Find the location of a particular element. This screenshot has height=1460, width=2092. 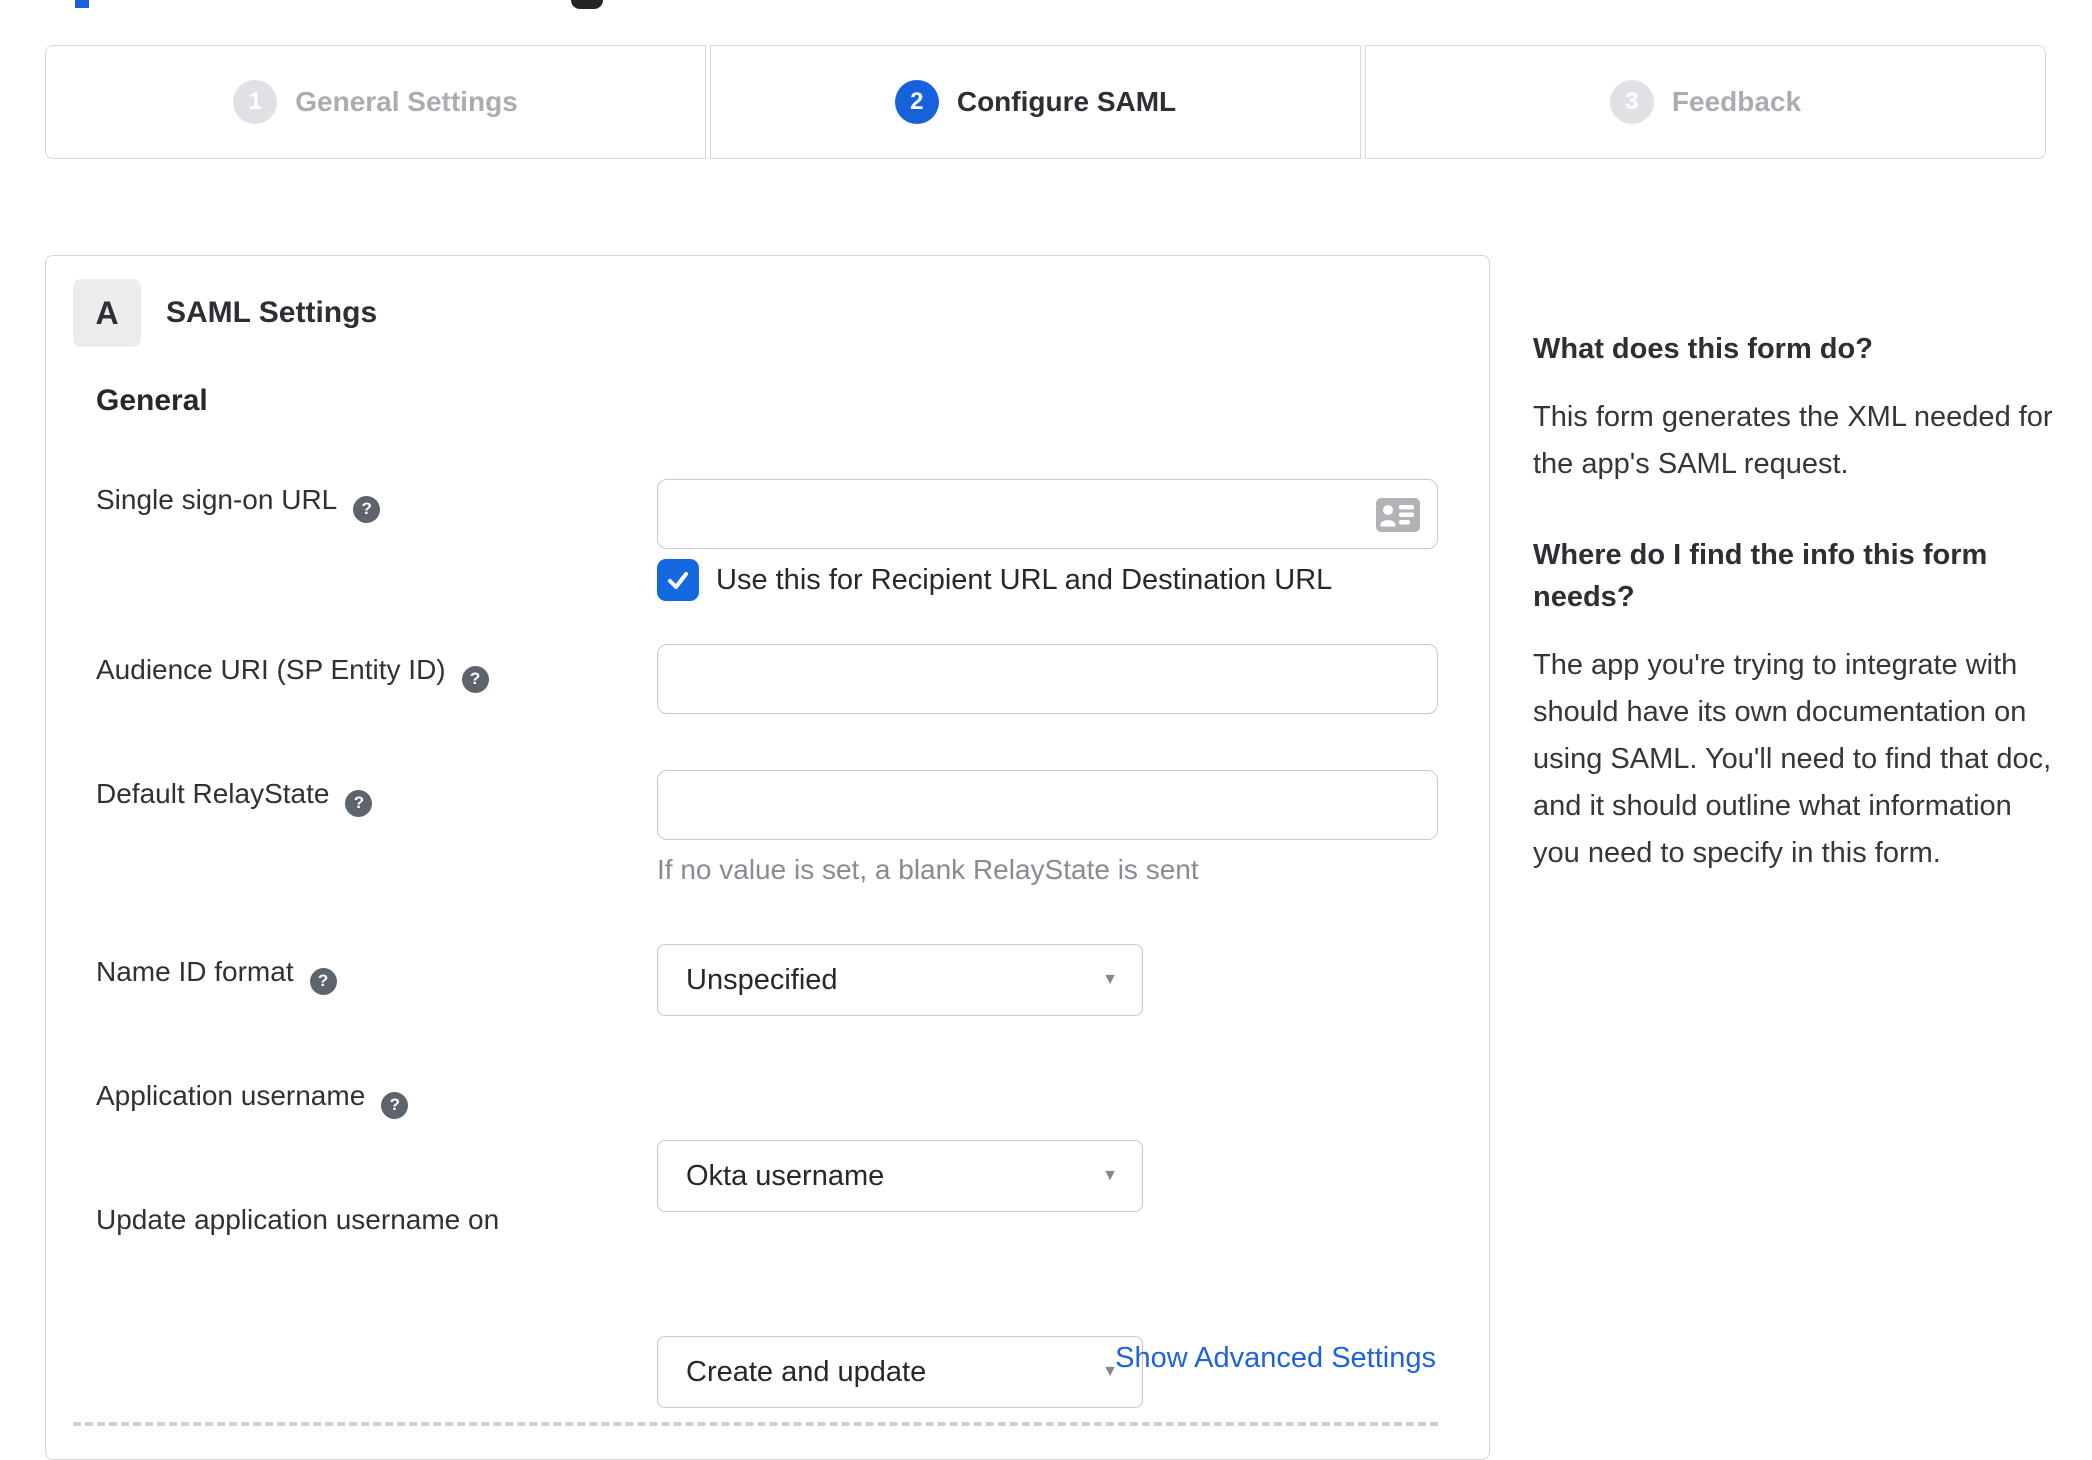

update-app-username-value: Create and update is located at coordinates (806, 1371).